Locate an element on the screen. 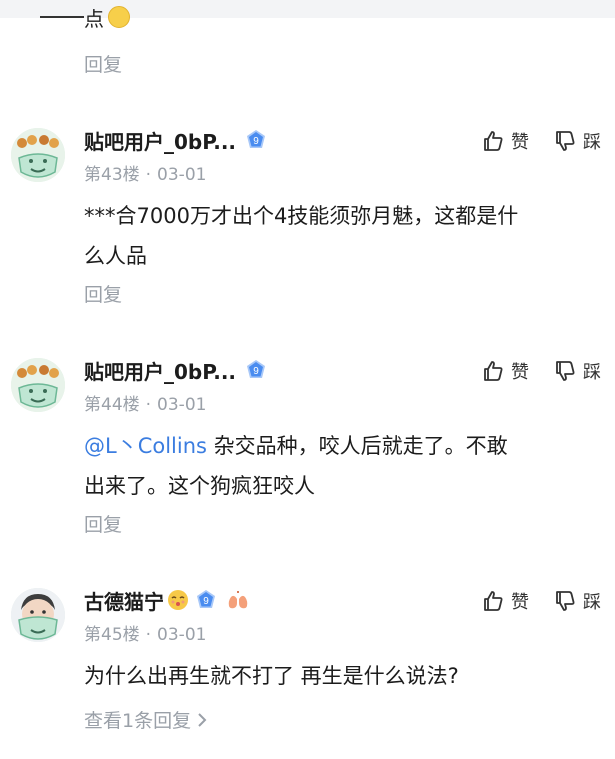  content-text: 杂交品种，咬人后就走了。不敢 is located at coordinates (357, 446).